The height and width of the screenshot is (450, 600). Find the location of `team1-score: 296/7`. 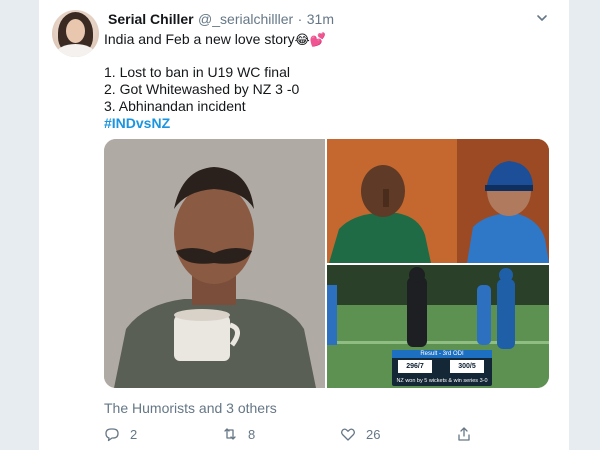

team1-score: 296/7 is located at coordinates (415, 366).